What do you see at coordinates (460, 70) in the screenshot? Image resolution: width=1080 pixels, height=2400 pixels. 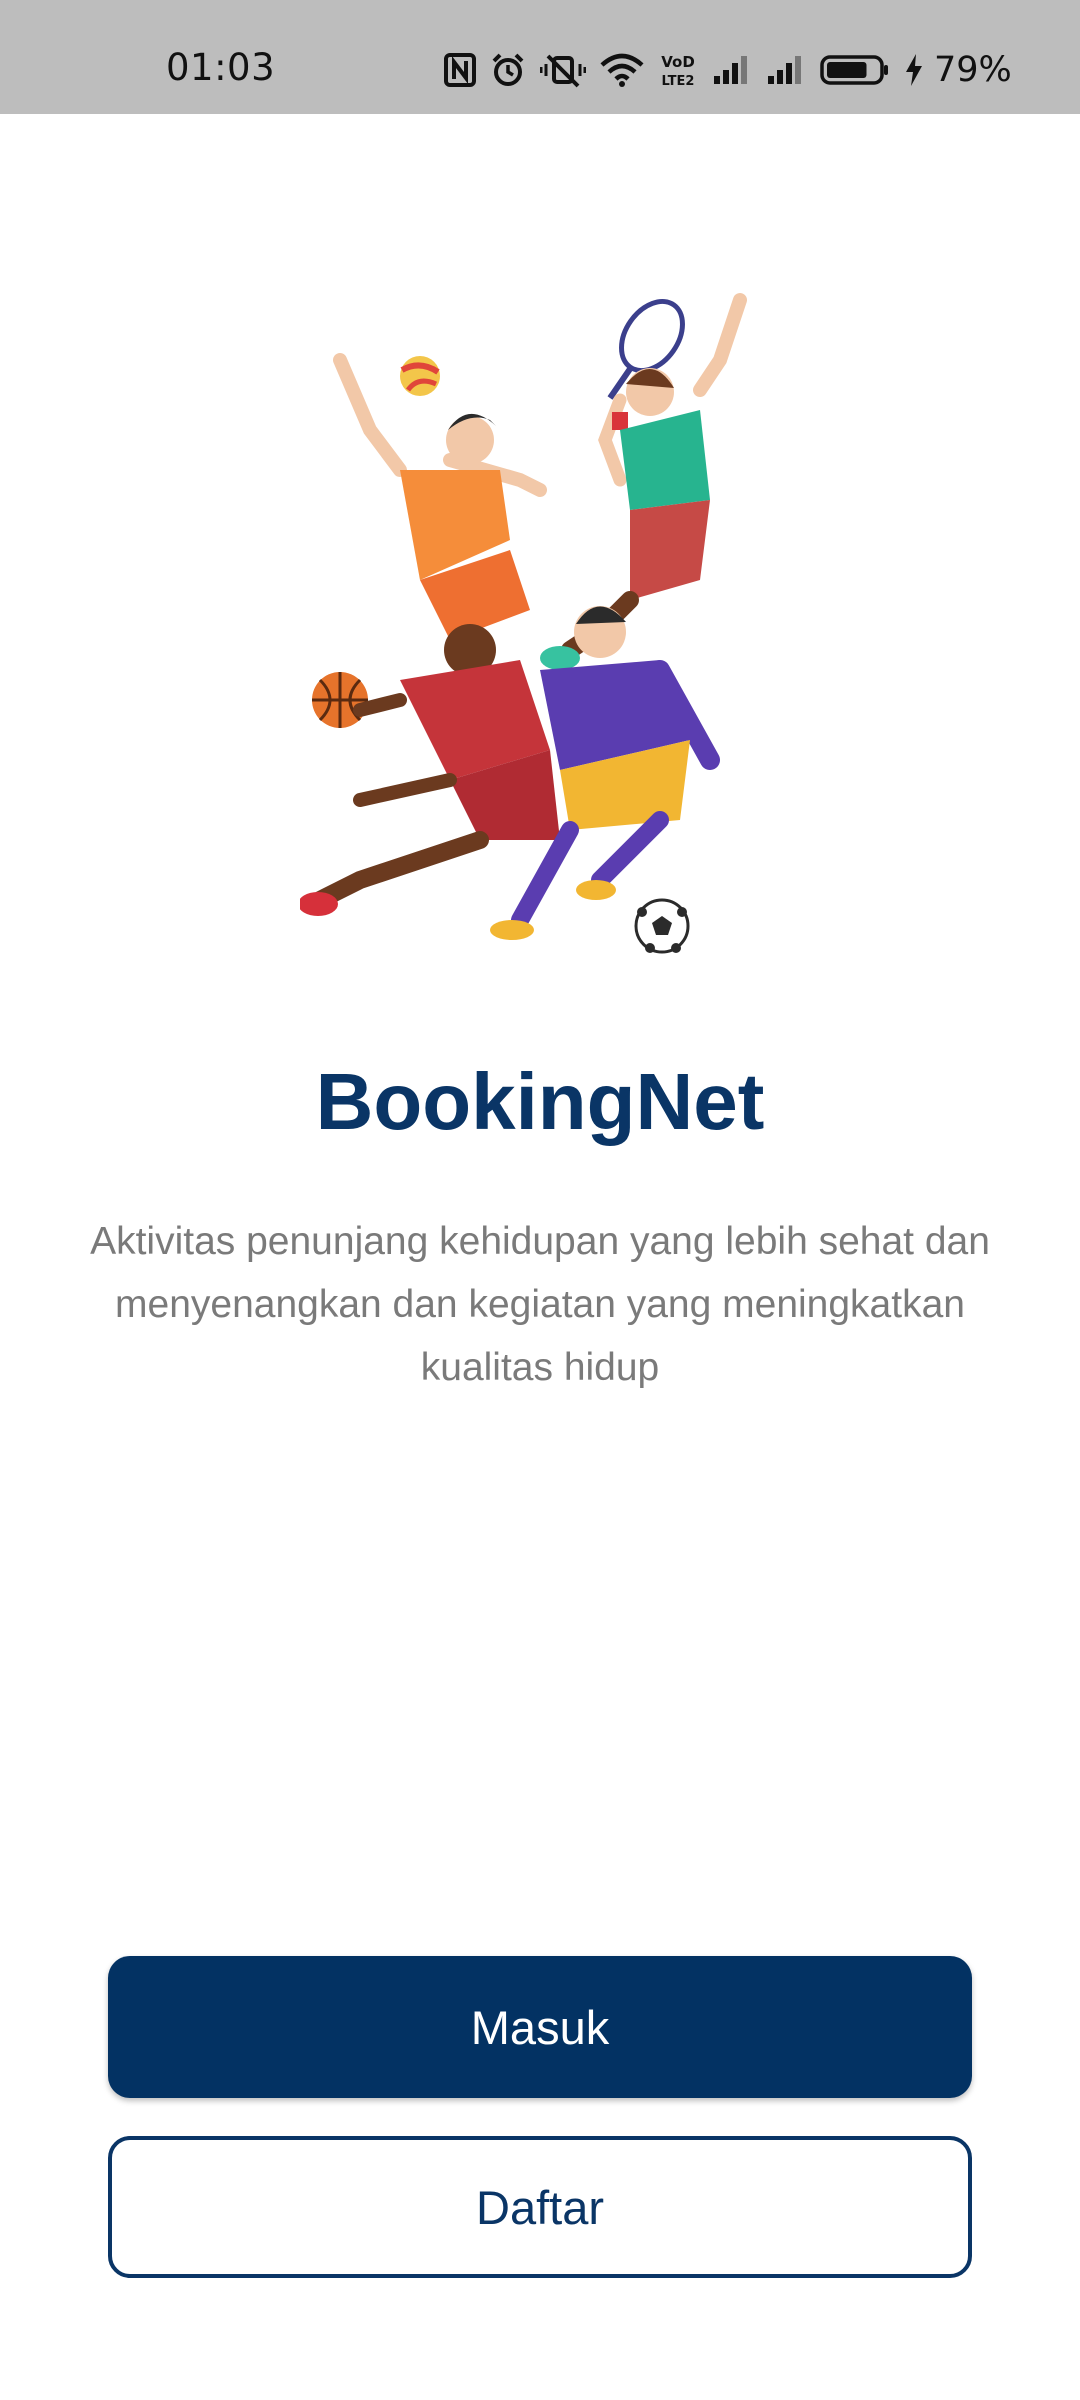 I see `nfc-icon` at bounding box center [460, 70].